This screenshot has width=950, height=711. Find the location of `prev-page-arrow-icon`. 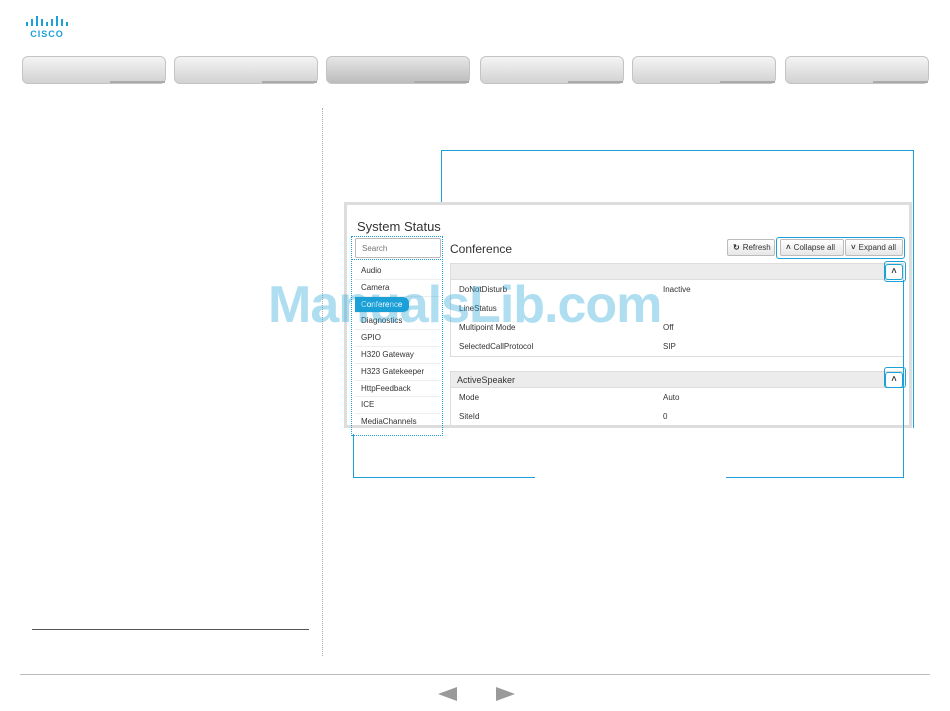

prev-page-arrow-icon is located at coordinates (447, 694).